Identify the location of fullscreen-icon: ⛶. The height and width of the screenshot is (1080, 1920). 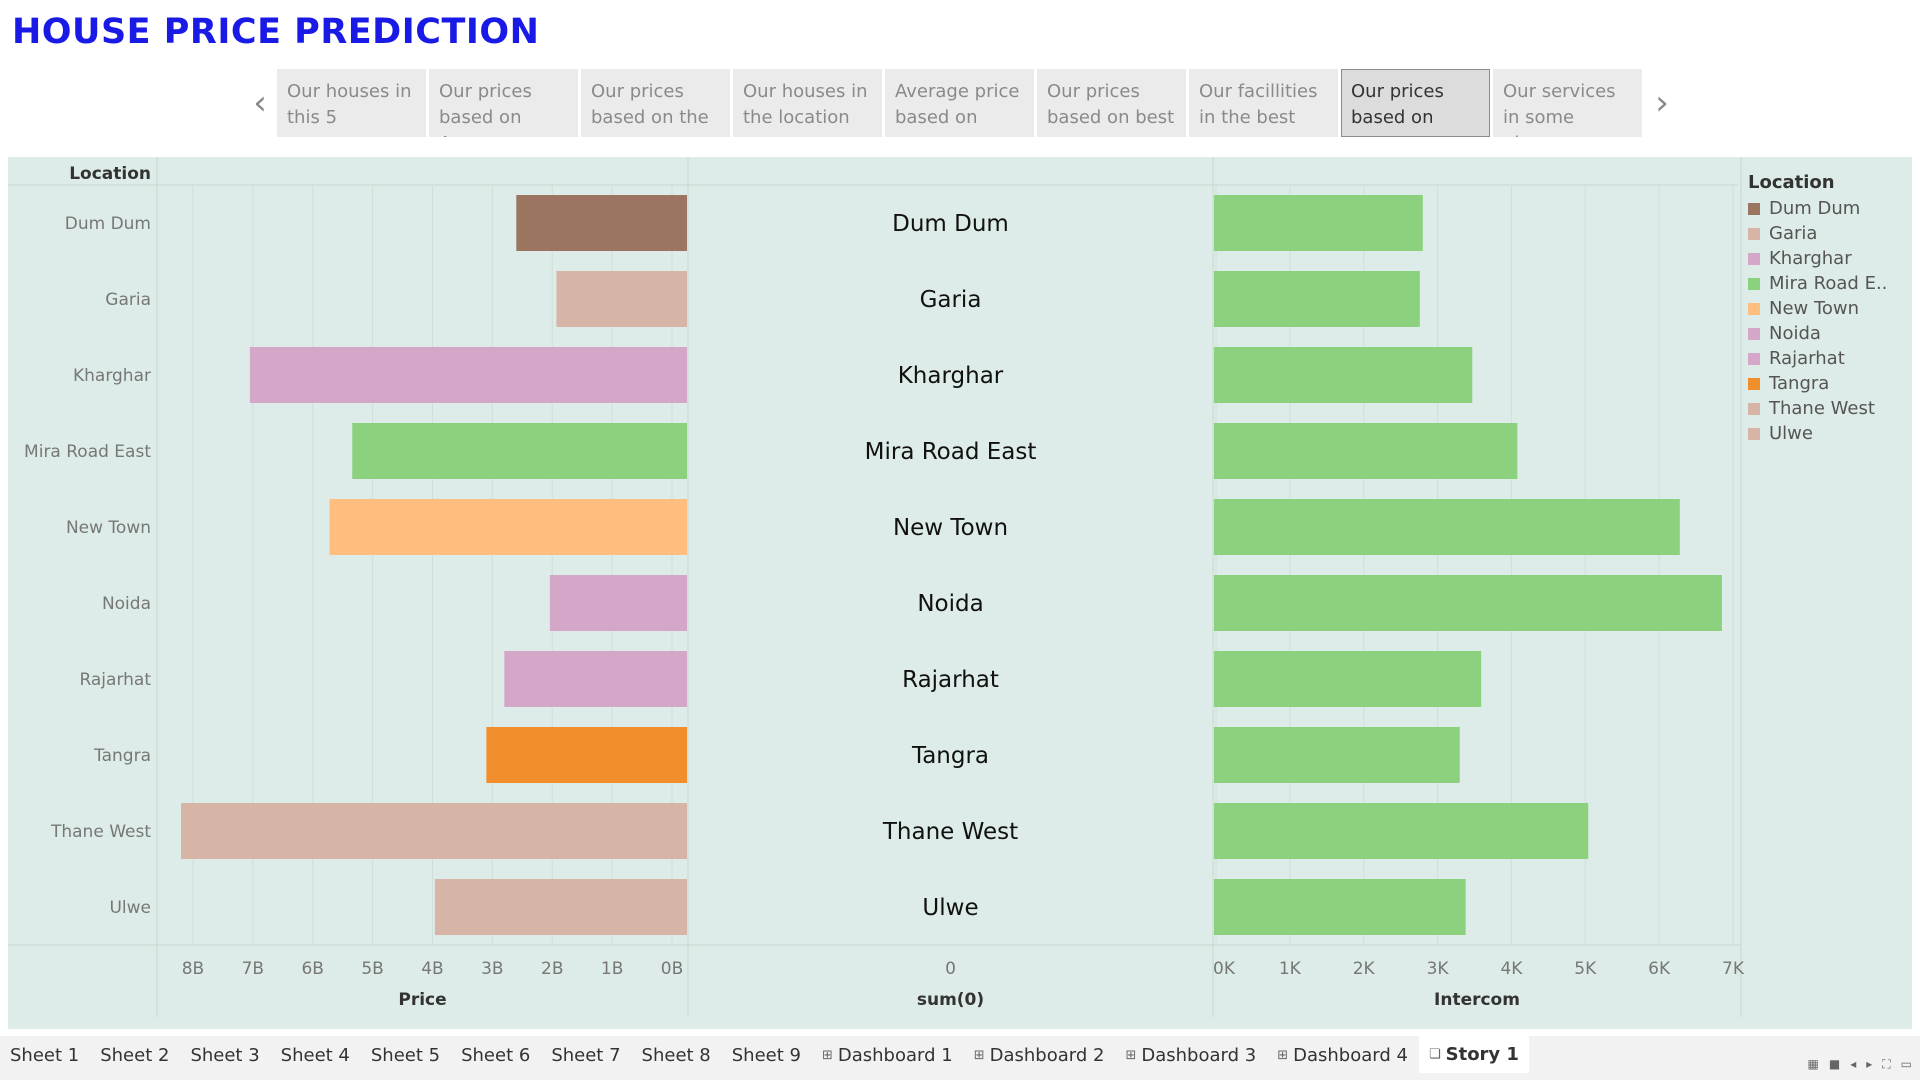
(1886, 1064).